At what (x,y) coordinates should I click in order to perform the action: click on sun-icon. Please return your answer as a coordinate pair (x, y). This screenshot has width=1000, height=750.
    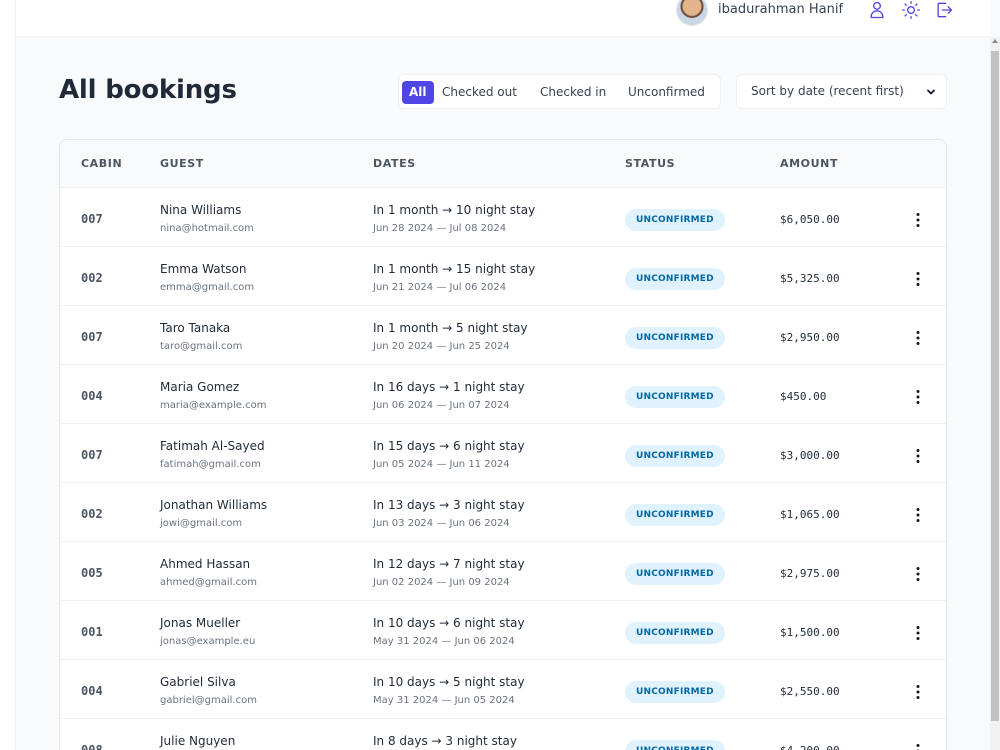
    Looking at the image, I should click on (911, 10).